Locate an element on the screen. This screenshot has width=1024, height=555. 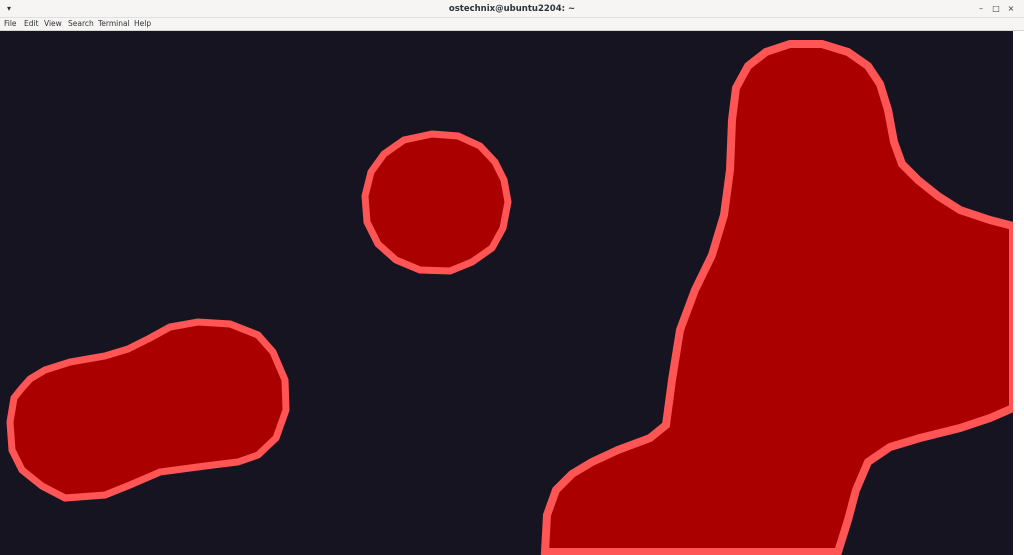
blob-left is located at coordinates (148, 410).